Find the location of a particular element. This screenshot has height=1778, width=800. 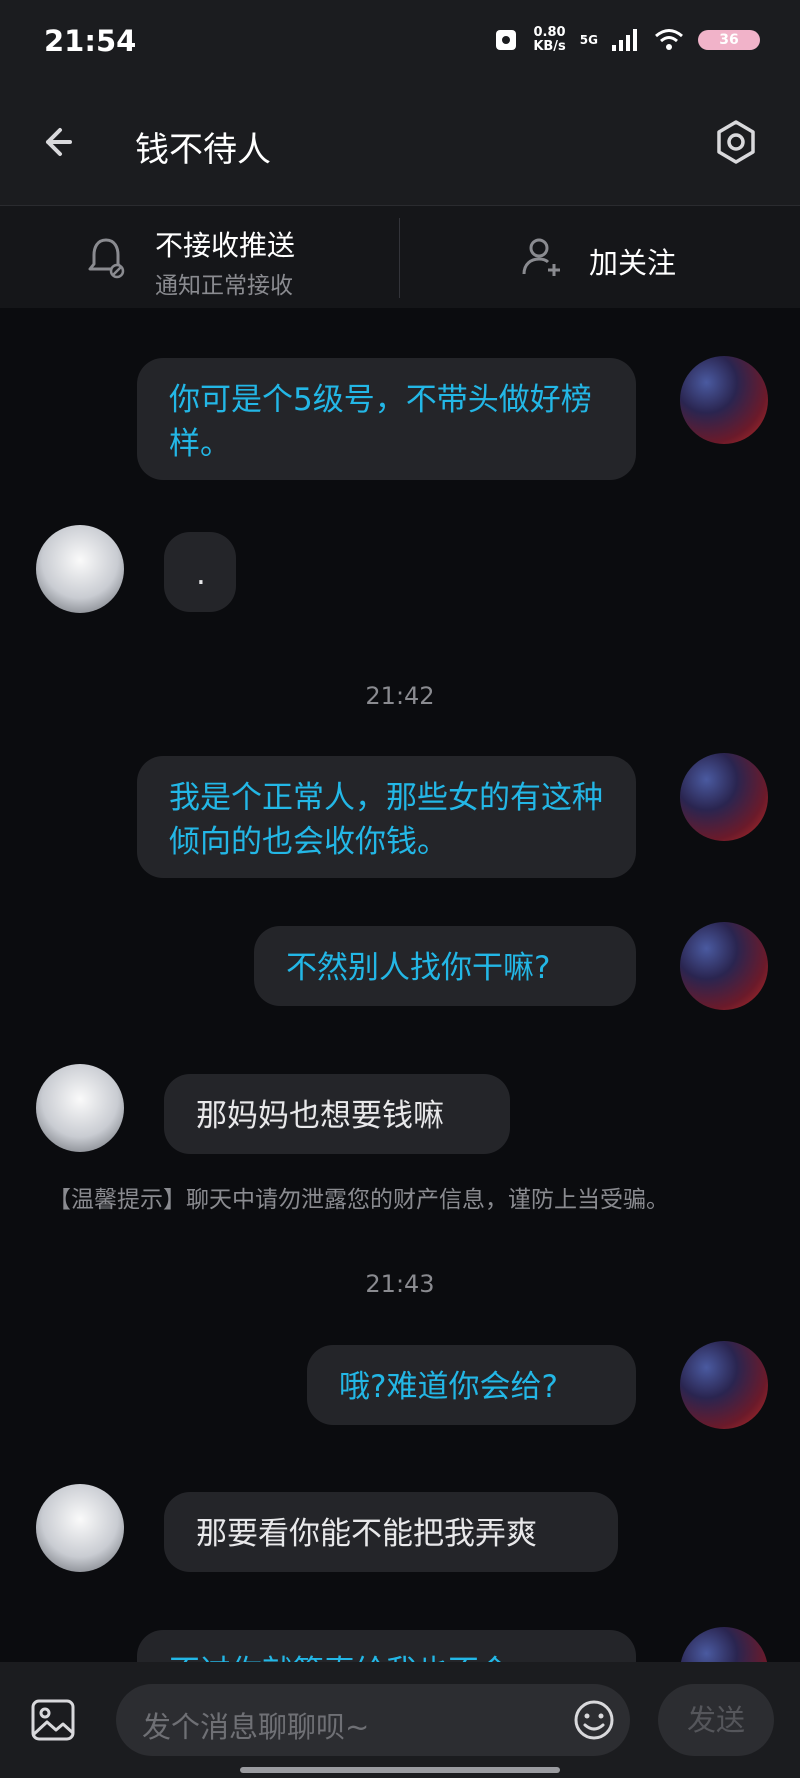

status-icons: 0.80 KB/s 5G 36 is located at coordinates (626, 40).